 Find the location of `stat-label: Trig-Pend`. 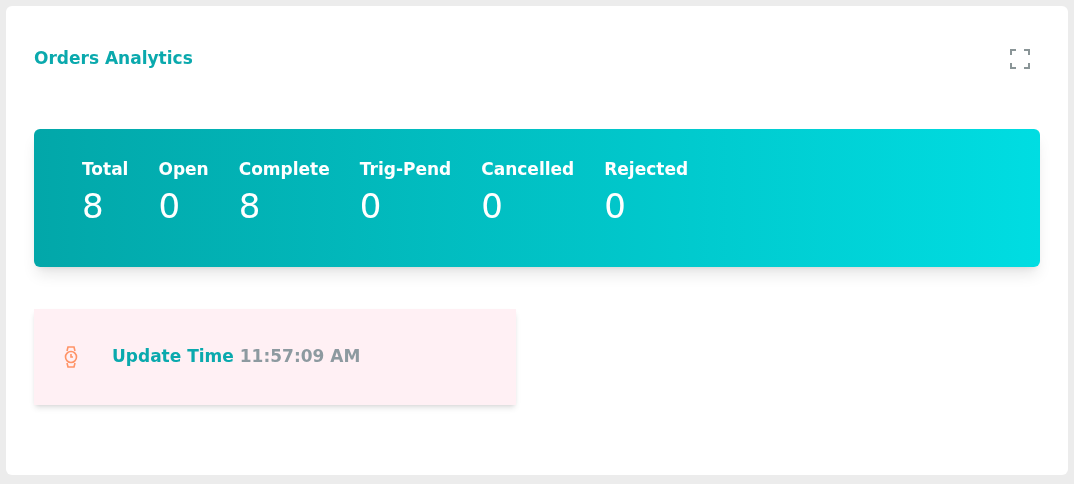

stat-label: Trig-Pend is located at coordinates (405, 169).